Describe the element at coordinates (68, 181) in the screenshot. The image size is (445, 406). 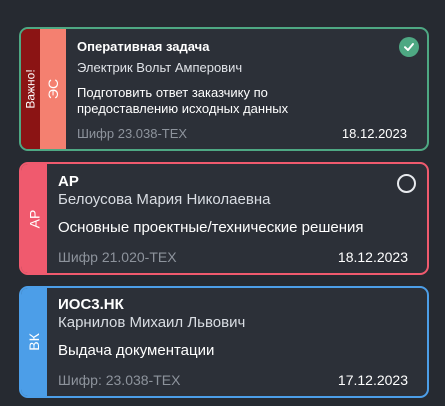
I see `task-title: АР` at that location.